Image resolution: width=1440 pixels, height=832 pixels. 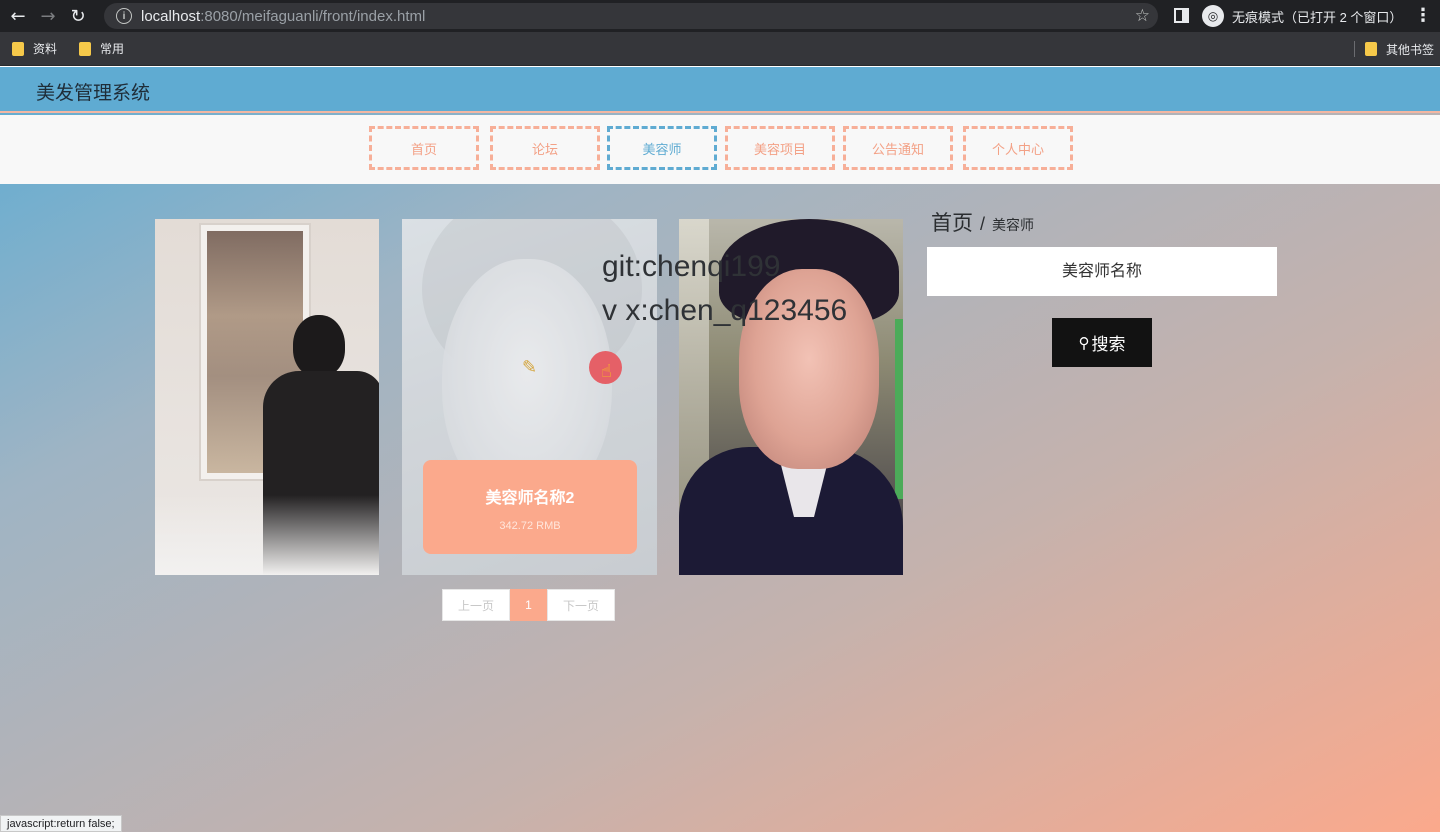 I want to click on beautician-price: 342.72 RMB, so click(x=530, y=526).